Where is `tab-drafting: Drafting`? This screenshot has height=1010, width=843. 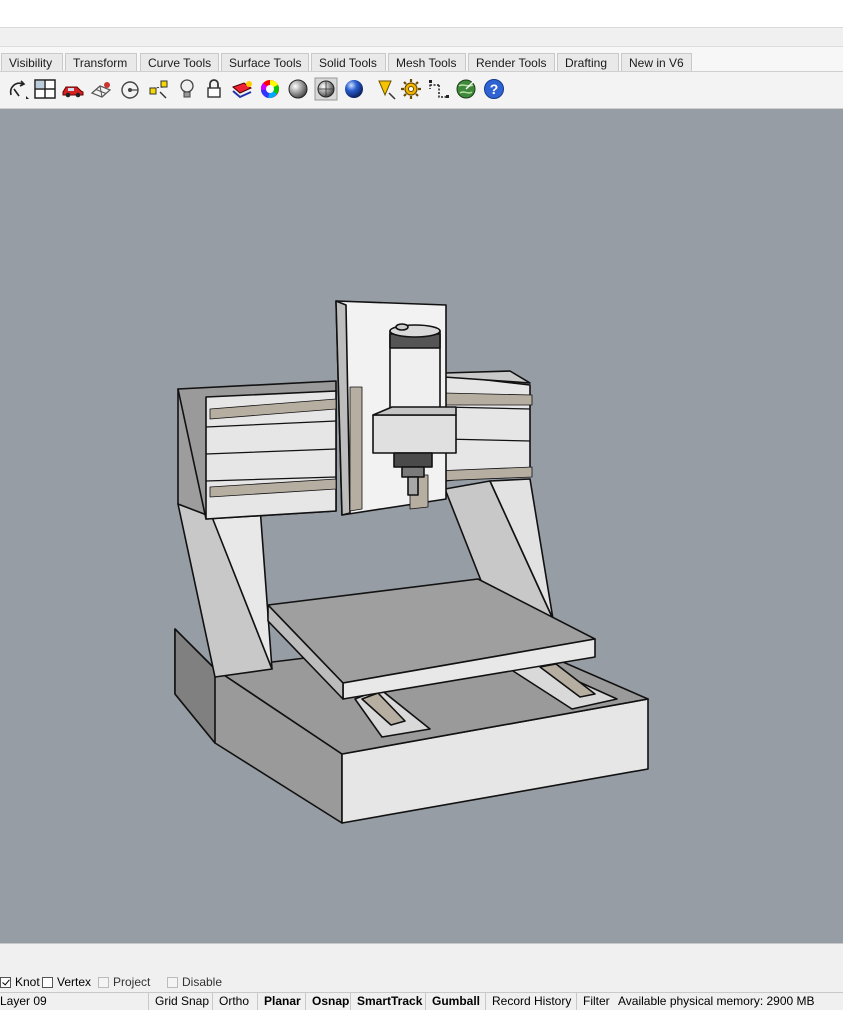
tab-drafting: Drafting is located at coordinates (588, 62).